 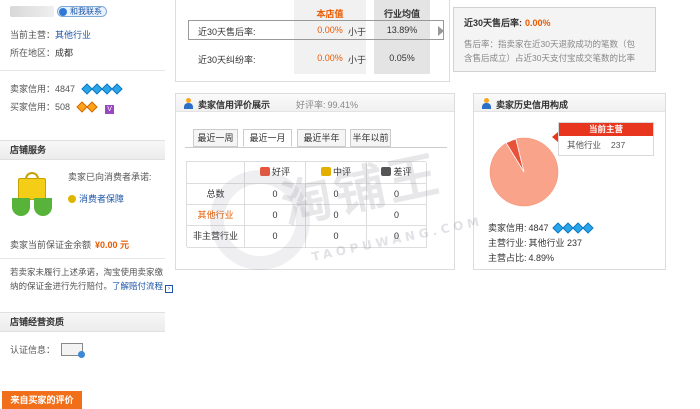 What do you see at coordinates (535, 243) in the screenshot?
I see `history-main-row: 主营行业: 其他行业 237` at bounding box center [535, 243].